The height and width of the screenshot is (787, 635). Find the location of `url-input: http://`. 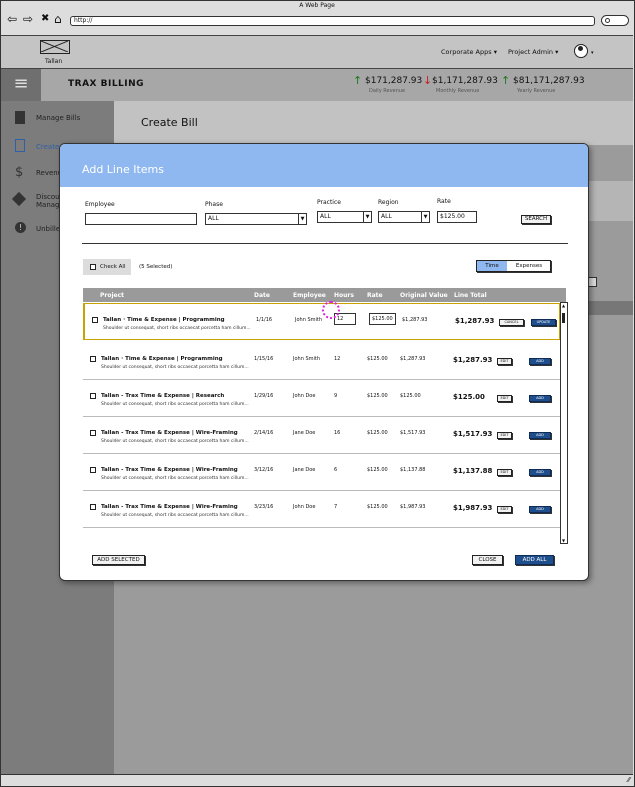

url-input: http:// is located at coordinates (332, 21).